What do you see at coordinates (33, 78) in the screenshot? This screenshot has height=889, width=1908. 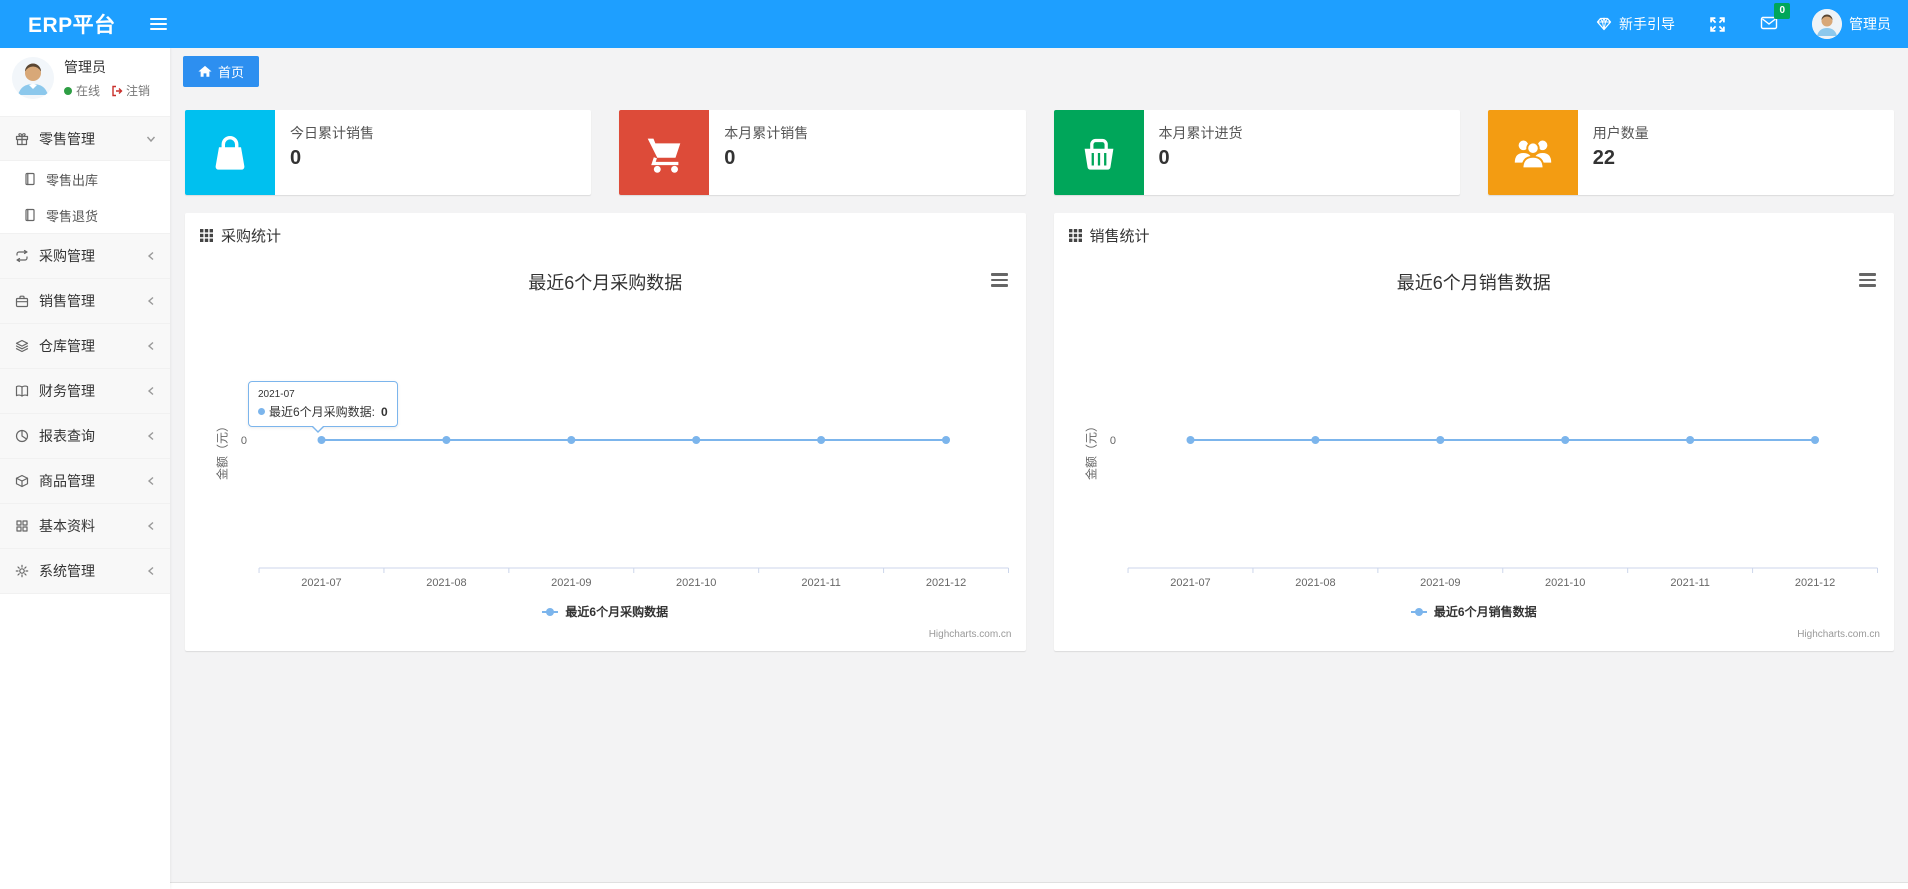 I see `user-avatar` at bounding box center [33, 78].